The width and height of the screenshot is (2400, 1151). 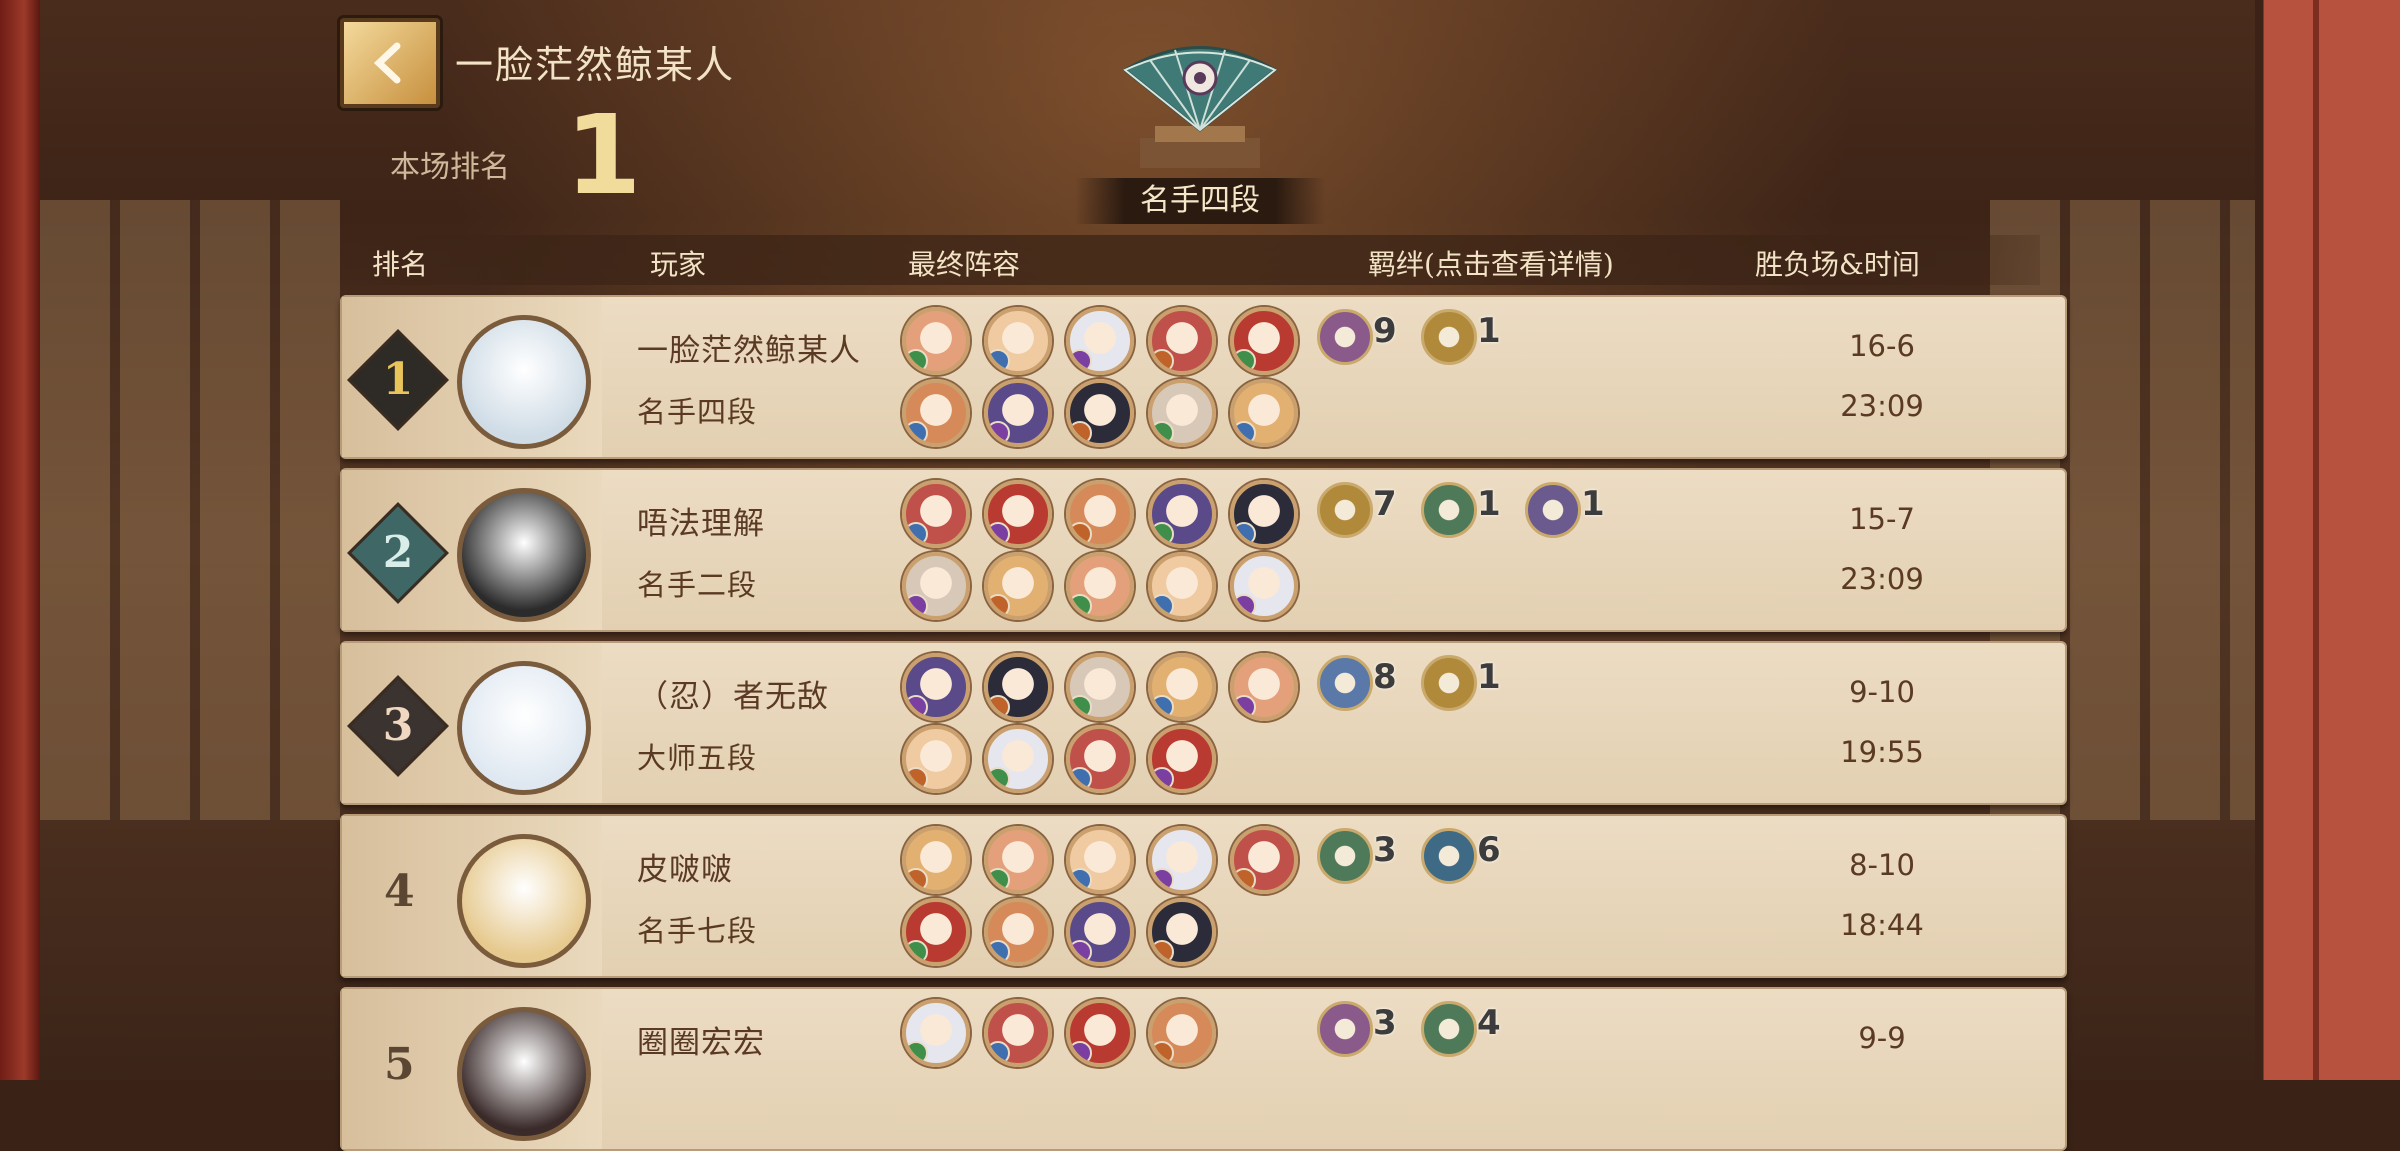 I want to click on back-button, so click(x=390, y=63).